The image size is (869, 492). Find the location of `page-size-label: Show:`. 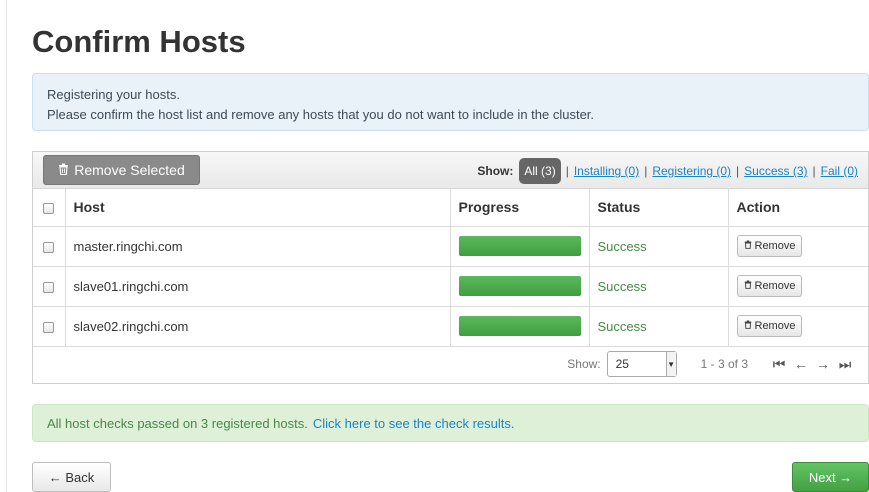

page-size-label: Show: is located at coordinates (584, 364).